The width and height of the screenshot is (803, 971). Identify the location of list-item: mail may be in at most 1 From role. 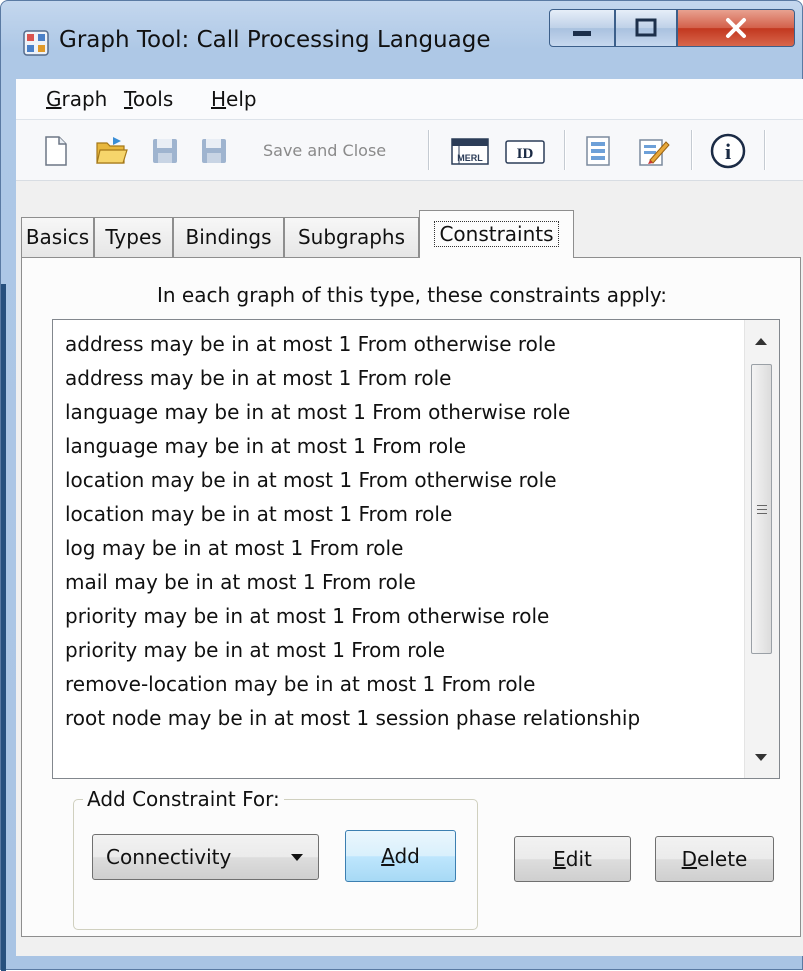
(240, 582).